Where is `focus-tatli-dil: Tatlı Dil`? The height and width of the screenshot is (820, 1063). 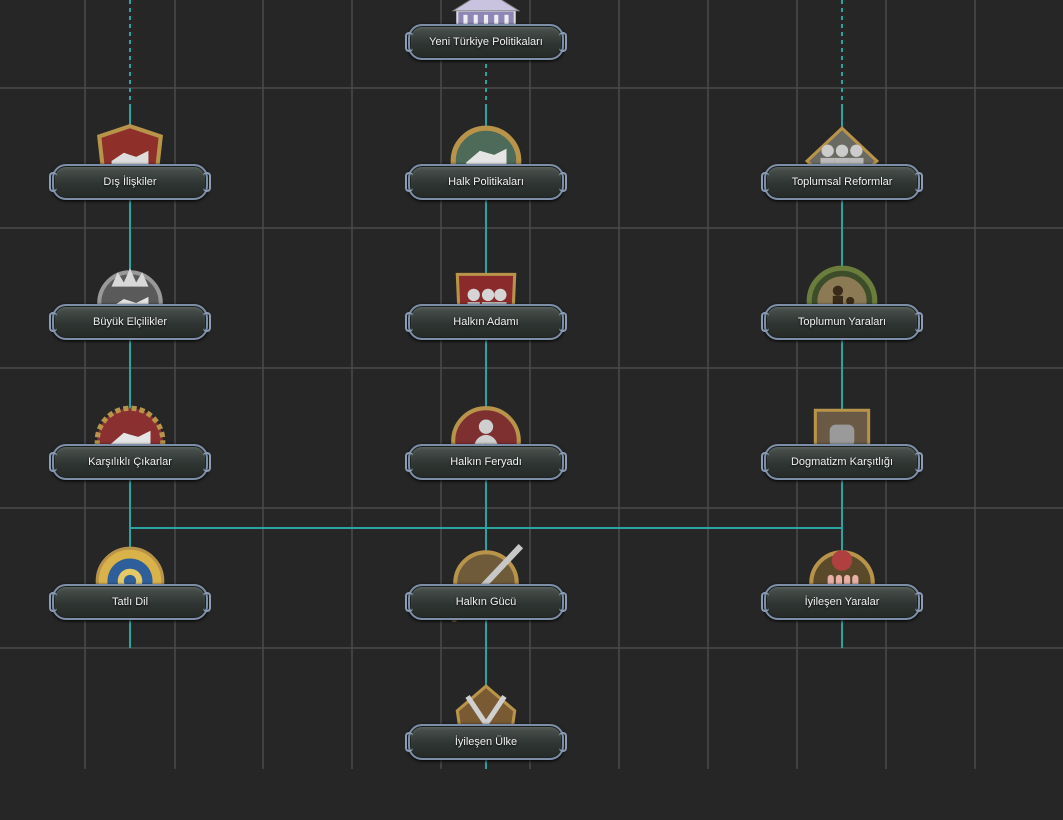 focus-tatli-dil: Tatlı Dil is located at coordinates (130, 610).